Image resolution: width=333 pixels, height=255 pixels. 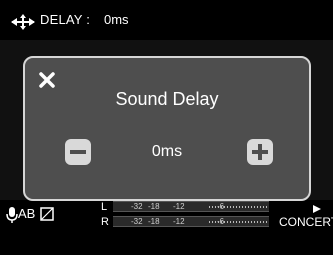 What do you see at coordinates (23, 22) in the screenshot?
I see `left-right-arrows-icon` at bounding box center [23, 22].